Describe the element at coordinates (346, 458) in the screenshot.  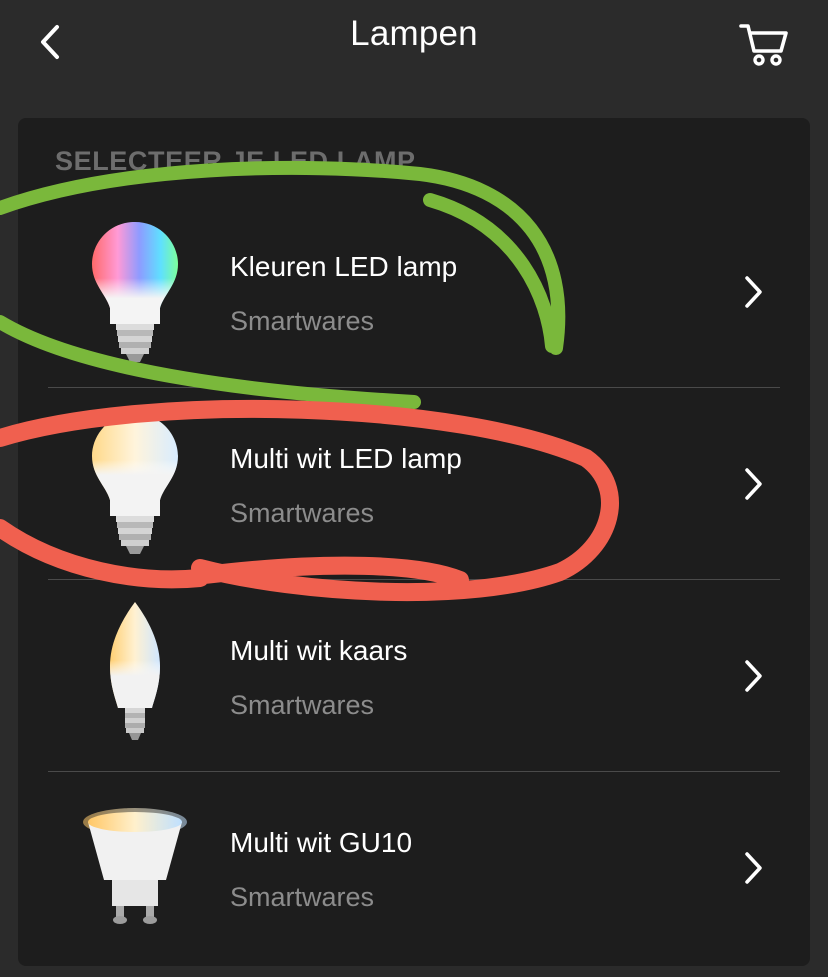
I see `lamp-name: Multi wit LED lamp` at that location.